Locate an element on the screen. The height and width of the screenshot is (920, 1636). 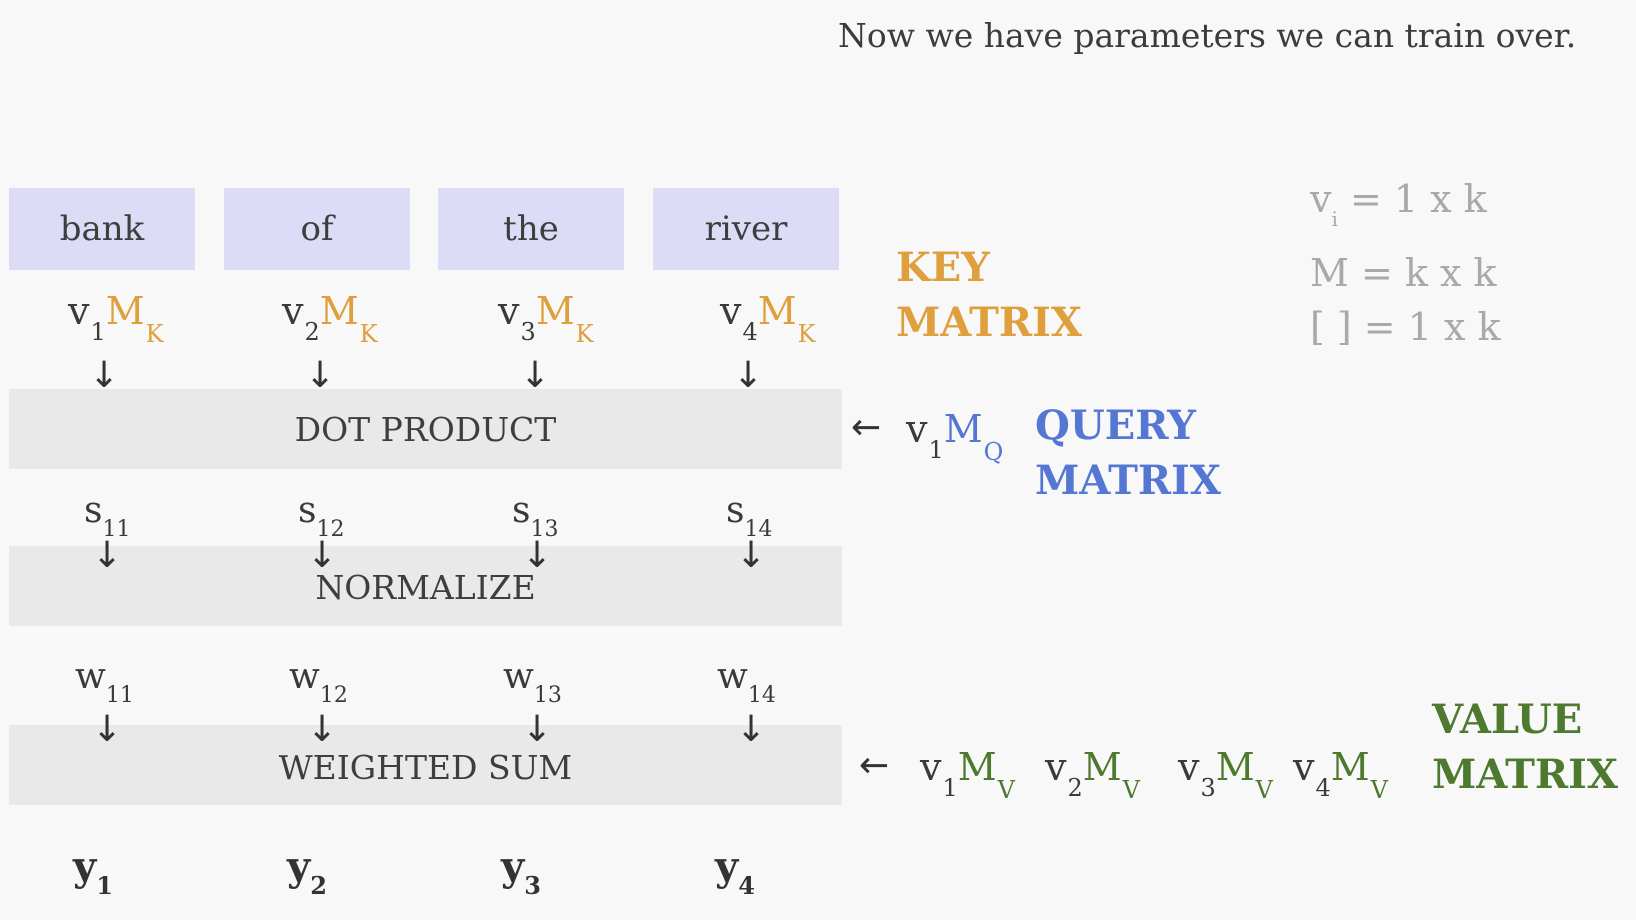
weight-index: 12 is located at coordinates (333, 695).